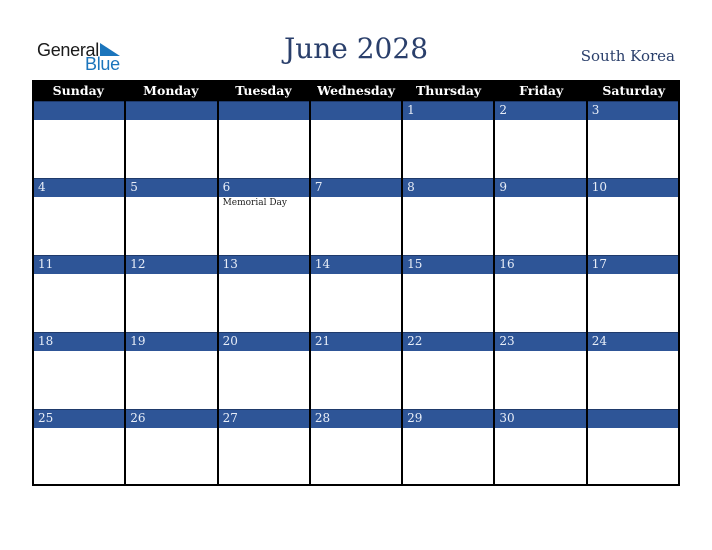 The image size is (712, 550). What do you see at coordinates (78, 216) in the screenshot?
I see `day-cell: 4` at bounding box center [78, 216].